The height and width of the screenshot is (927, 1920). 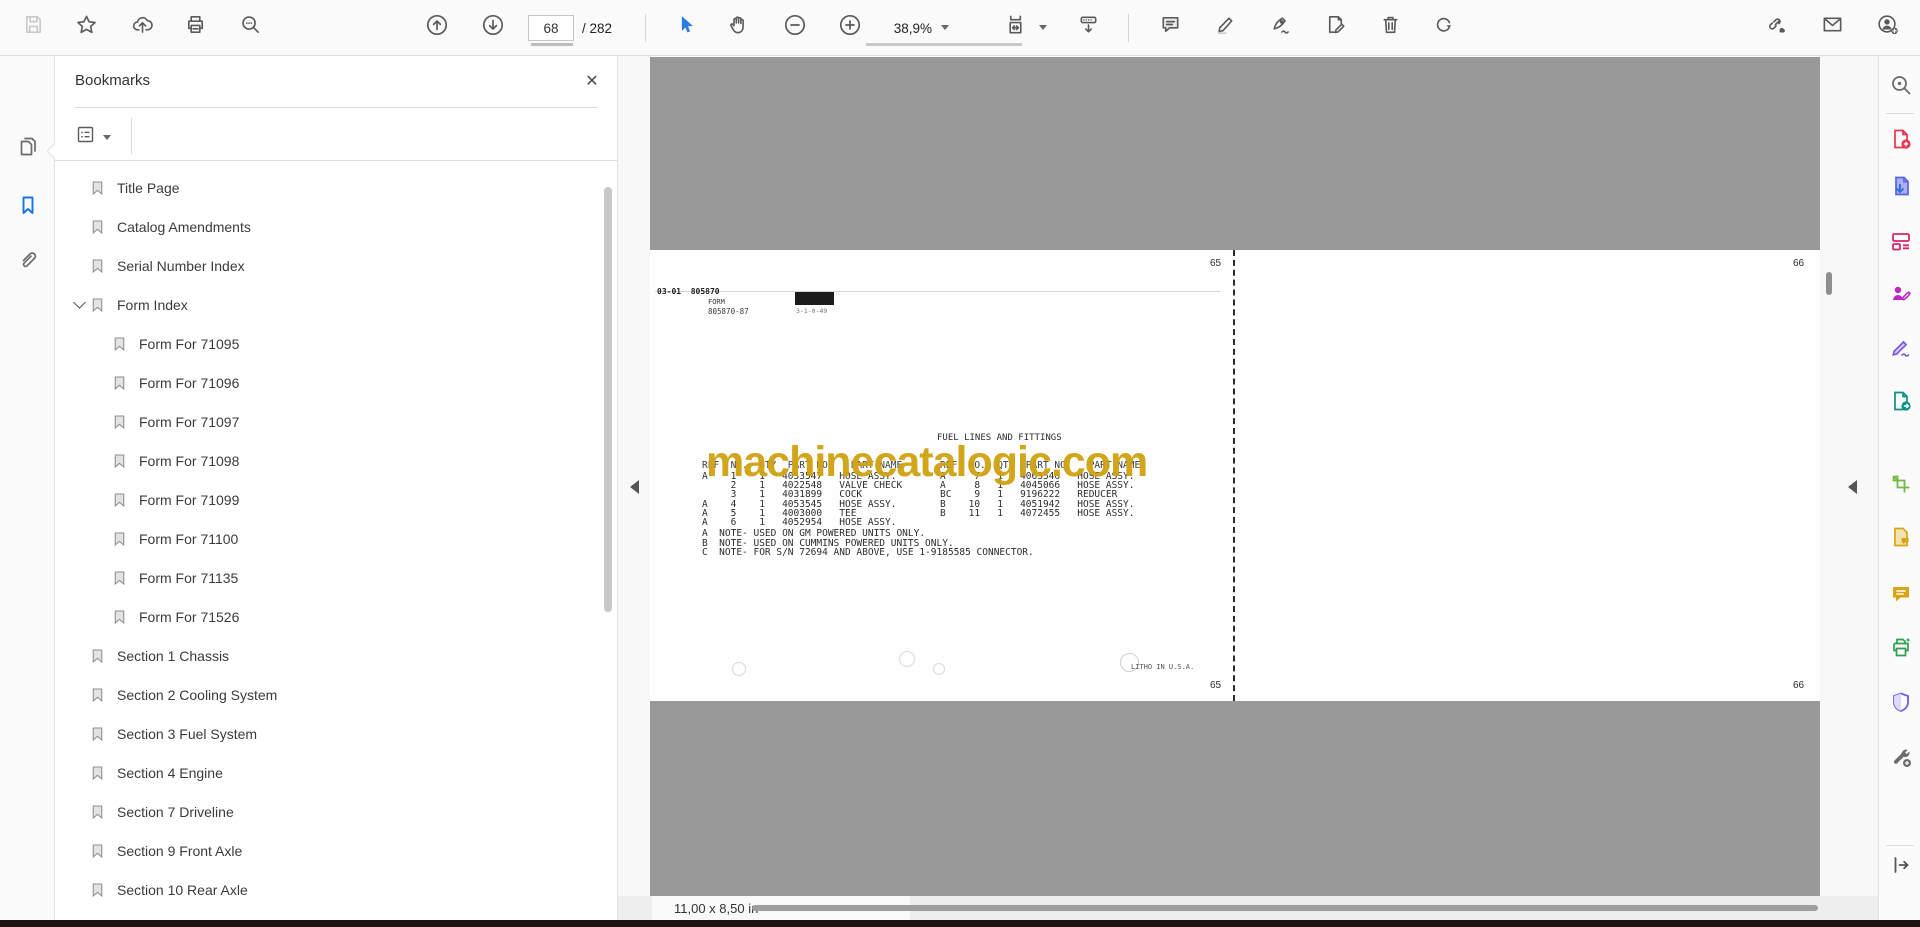 What do you see at coordinates (336, 889) in the screenshot?
I see `bookmark-item-section-10-rear-axle: Section 10 Rear Axle` at bounding box center [336, 889].